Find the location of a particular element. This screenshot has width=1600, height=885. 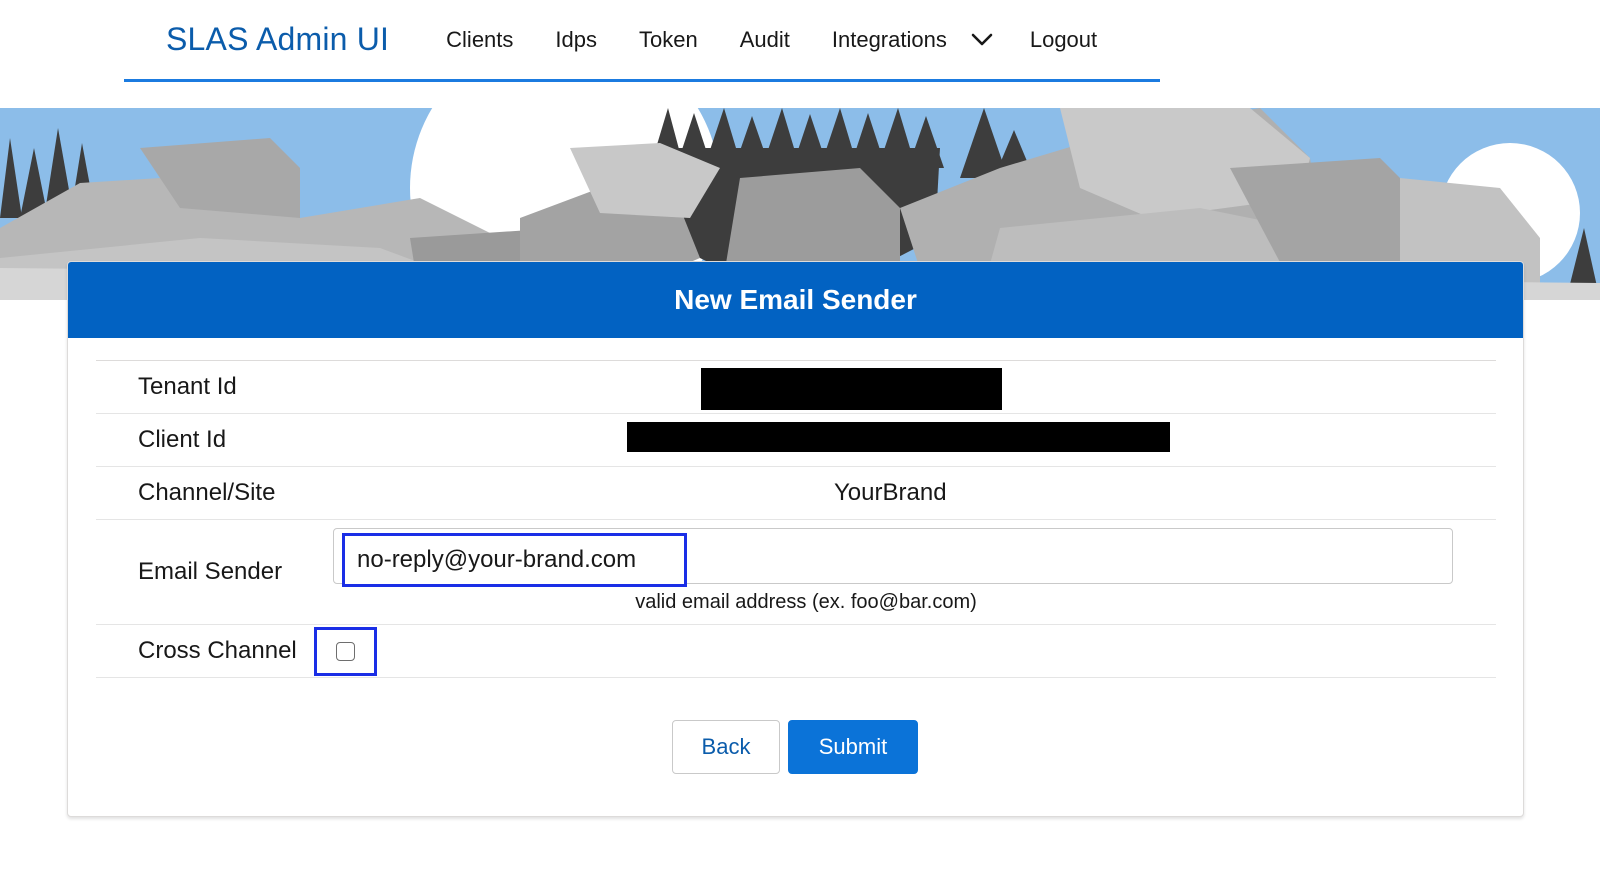

nav-audit: Audit is located at coordinates (765, 40).